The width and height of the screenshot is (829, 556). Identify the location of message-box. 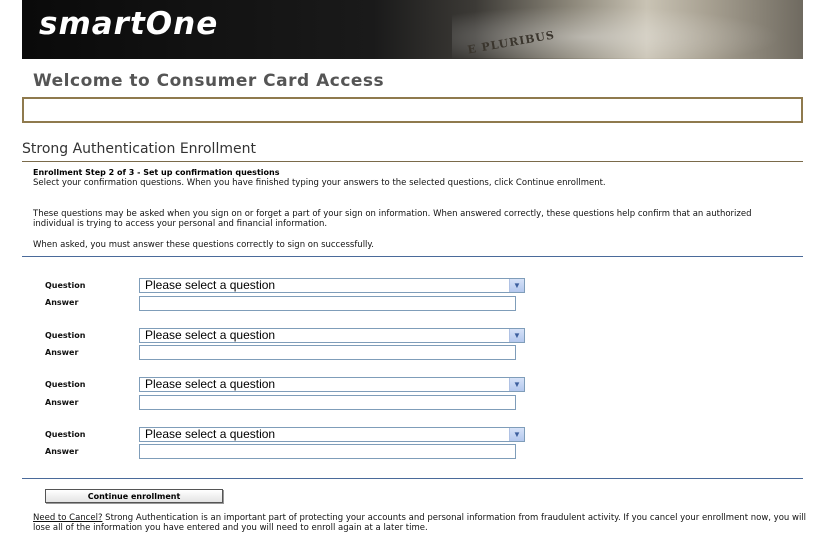
(412, 110).